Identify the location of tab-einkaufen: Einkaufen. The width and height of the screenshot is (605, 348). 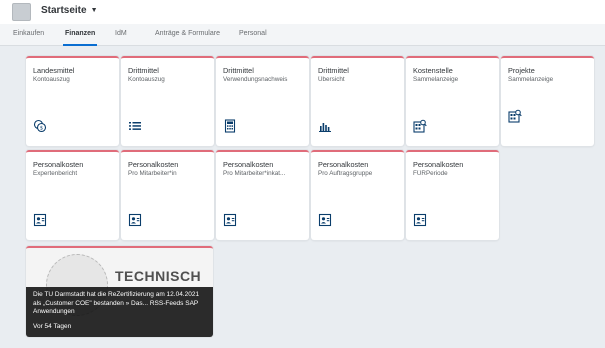
(28, 33).